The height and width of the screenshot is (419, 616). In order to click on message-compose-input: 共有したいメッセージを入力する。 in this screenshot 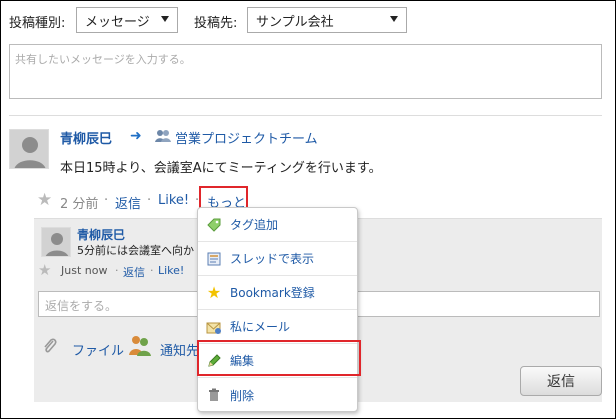, I will do `click(305, 71)`.